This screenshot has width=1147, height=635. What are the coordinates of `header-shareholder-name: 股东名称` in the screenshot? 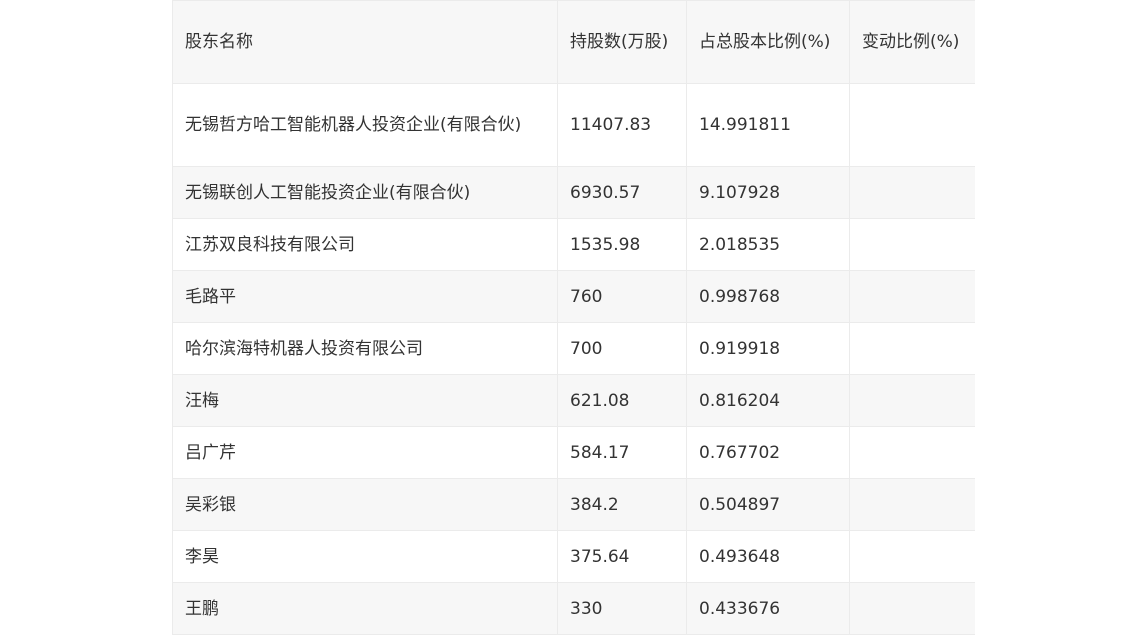 It's located at (365, 42).